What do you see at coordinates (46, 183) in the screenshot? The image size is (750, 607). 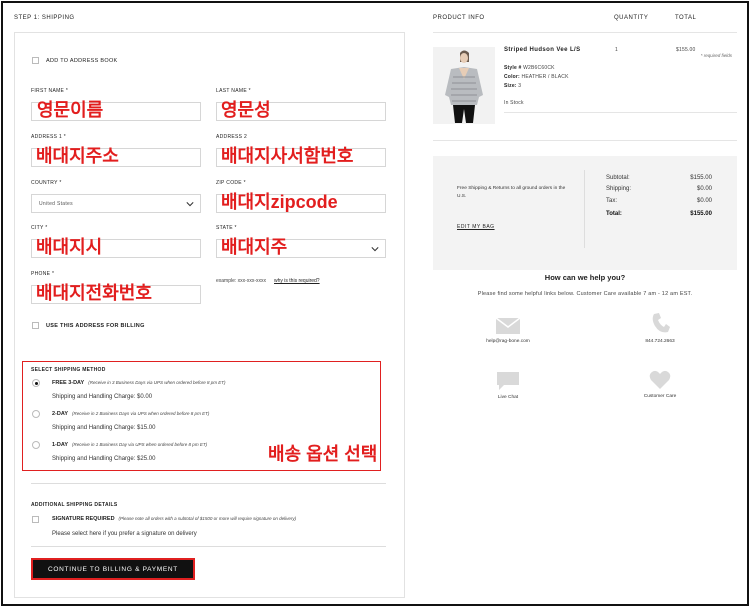 I see `country-label: COUNTRY *` at bounding box center [46, 183].